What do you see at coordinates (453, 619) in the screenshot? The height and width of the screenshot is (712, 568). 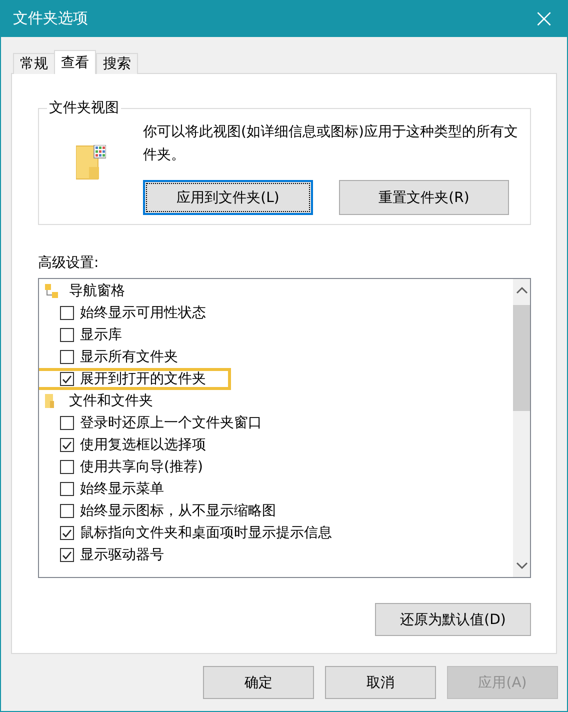 I see `restore-defaults-button: 还原为默认值(D)` at bounding box center [453, 619].